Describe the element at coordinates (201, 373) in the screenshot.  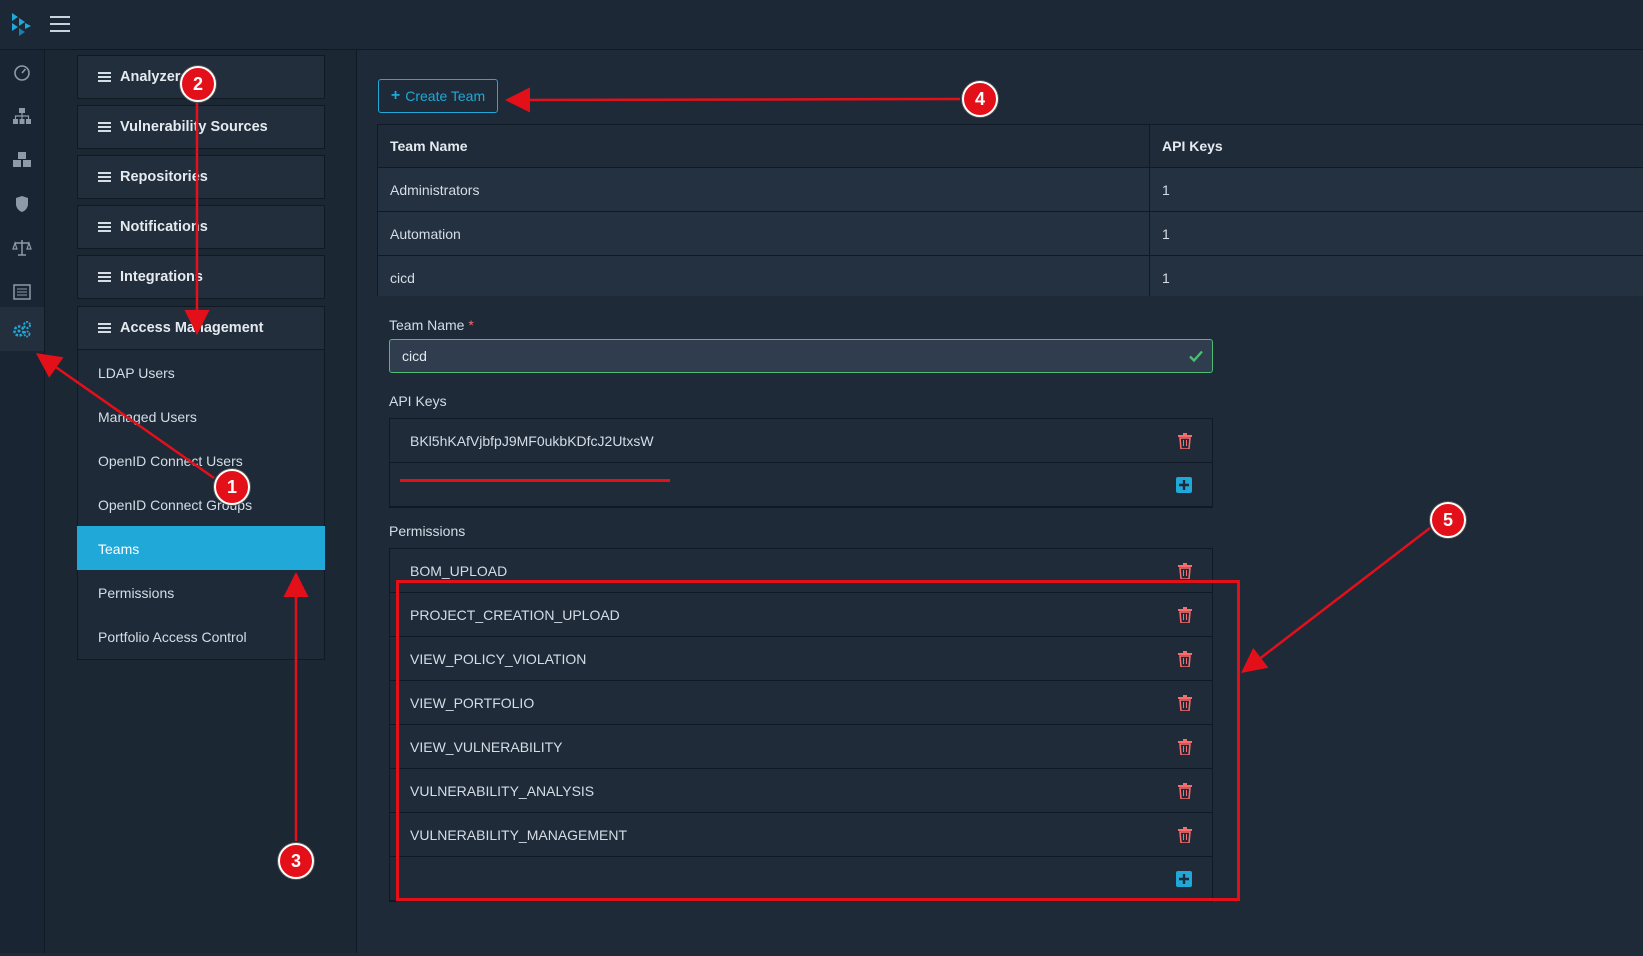
I see `menu-item-ldap-users: LDAP Users` at that location.